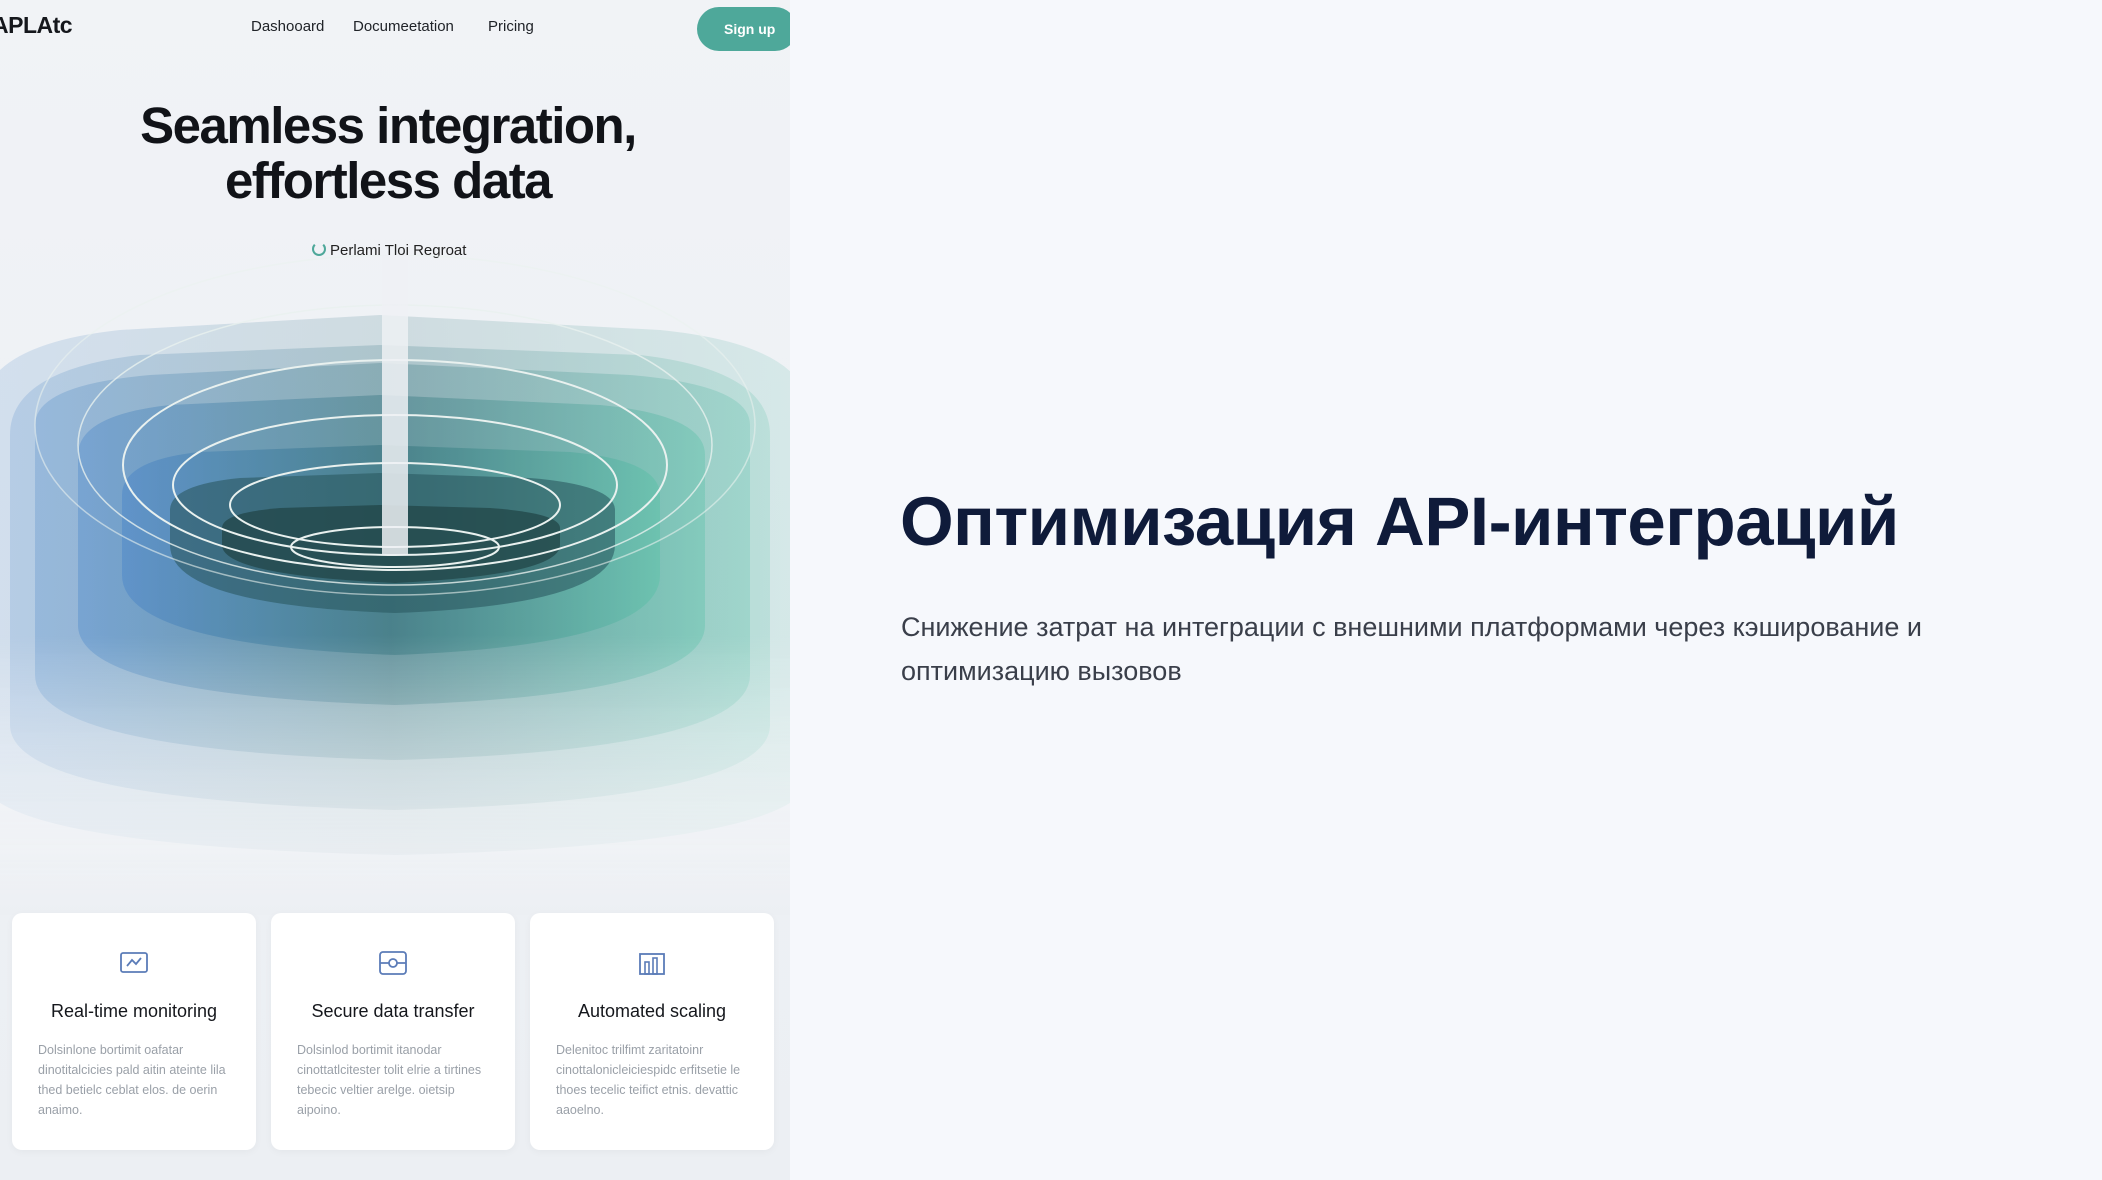 The image size is (2102, 1180). Describe the element at coordinates (388, 125) in the screenshot. I see `hero-line-1: Seamless integration,` at that location.